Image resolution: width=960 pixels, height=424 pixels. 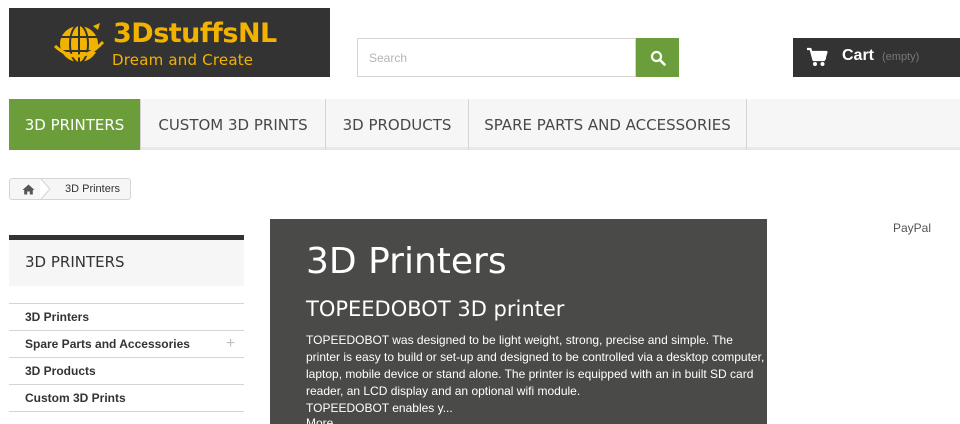 I want to click on menu-item-spare-parts: SPARE PARTS AND ACCESSORIES, so click(x=608, y=124).